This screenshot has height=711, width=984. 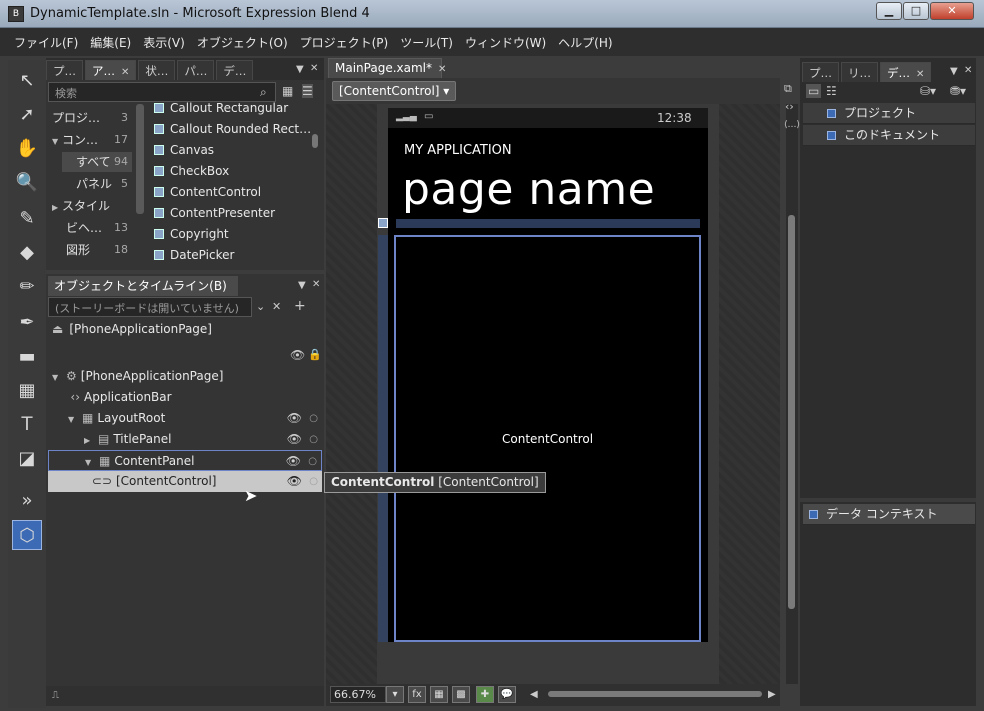 I want to click on pan-hand-icon: ✋, so click(x=27, y=149).